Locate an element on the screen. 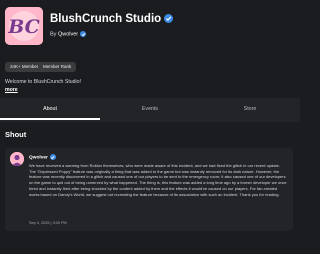 The height and width of the screenshot is (254, 320). verified-badge-icon is located at coordinates (169, 19).